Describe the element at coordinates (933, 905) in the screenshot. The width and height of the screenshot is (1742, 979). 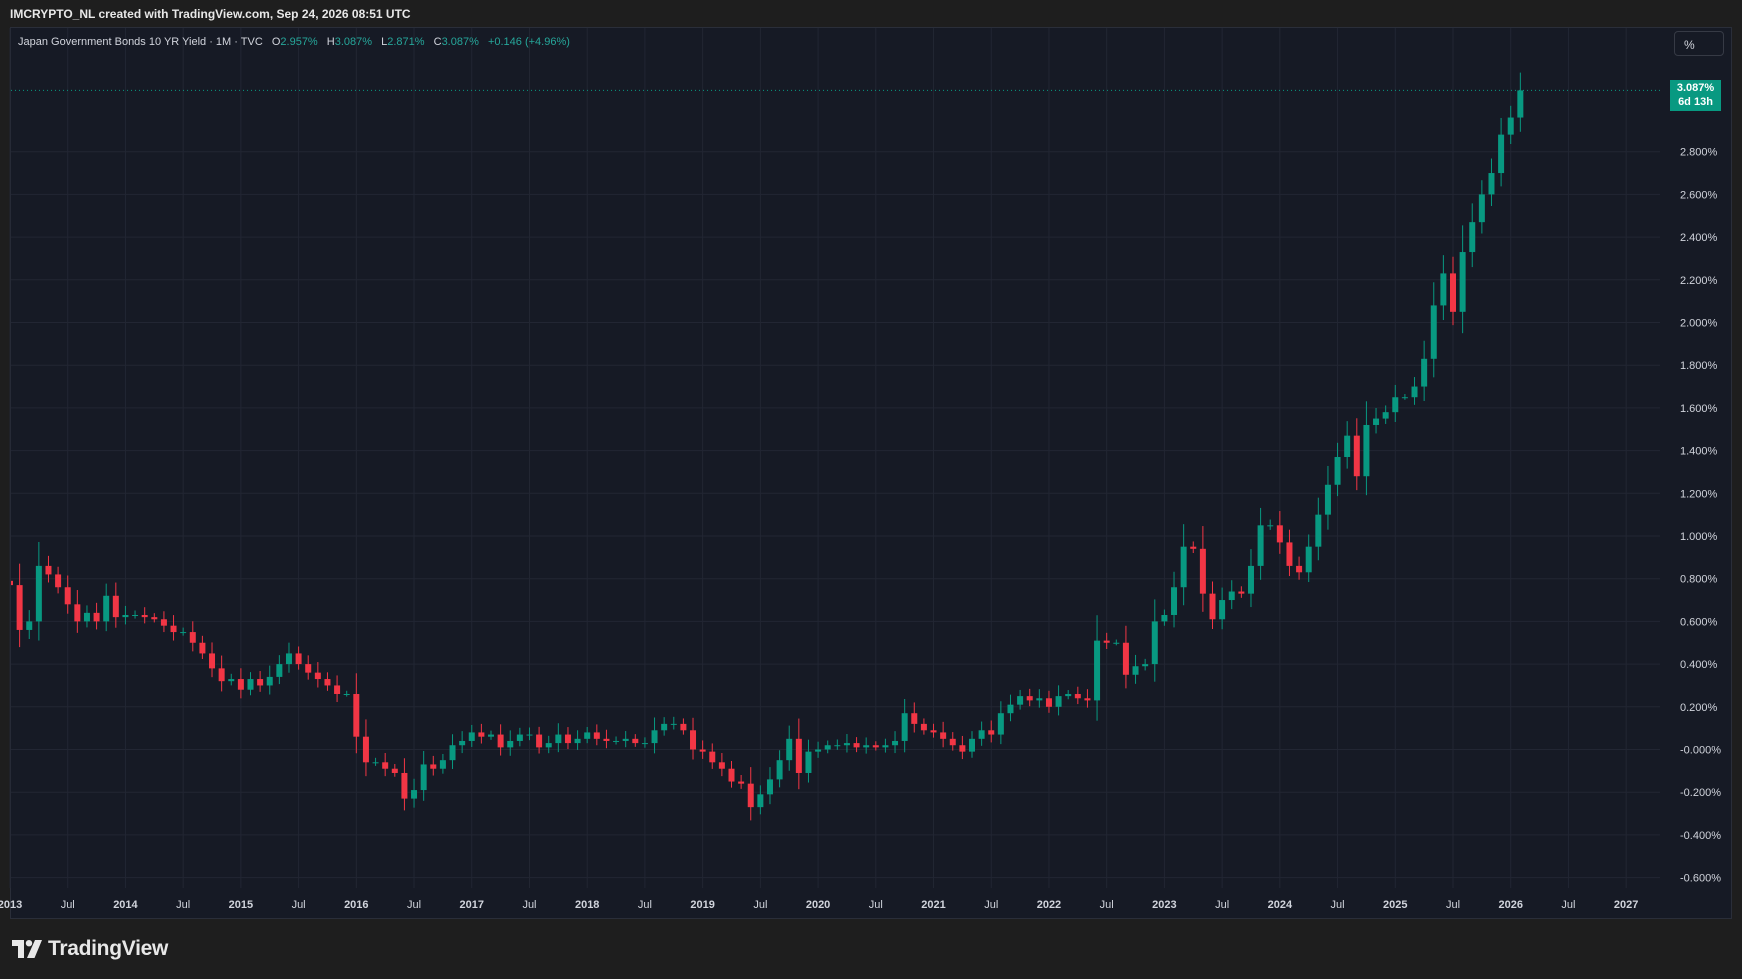
I see `x-tick-label: 2021` at that location.